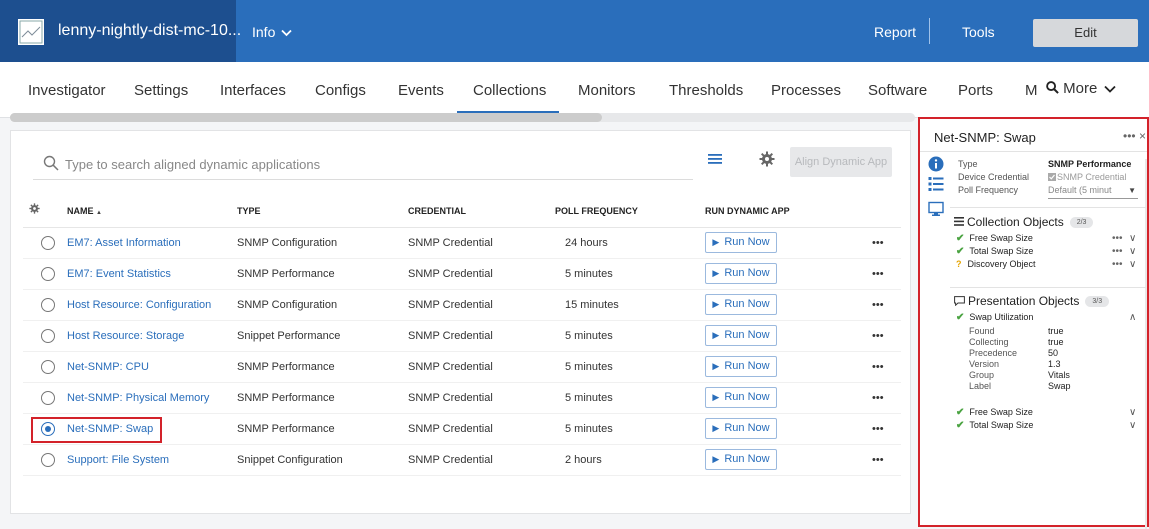 This screenshot has height=529, width=1149. I want to click on app-name-link: Net-SNMP: Physical Memory, so click(138, 398).